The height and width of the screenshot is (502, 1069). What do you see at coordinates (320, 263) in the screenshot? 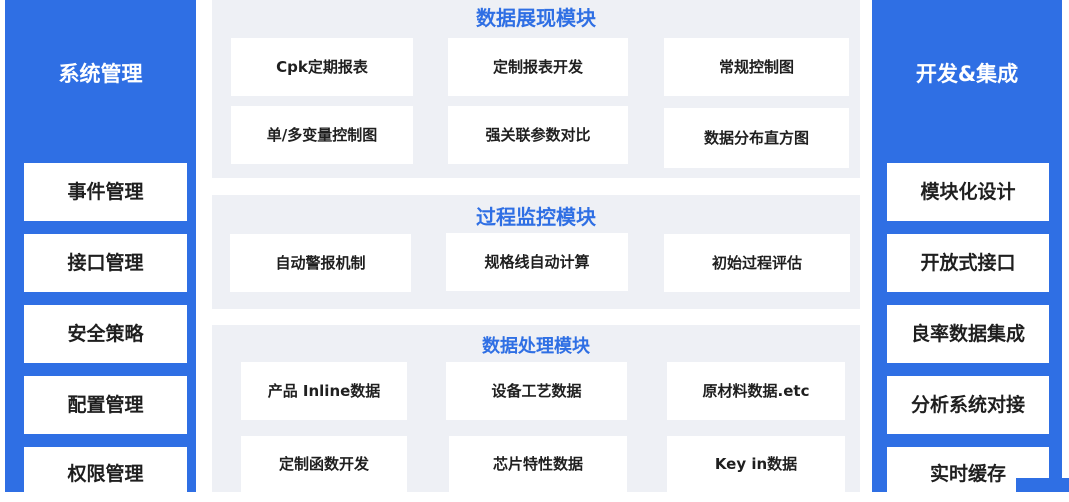
I see `monitor-card-auto-alarm: 自动警报机制` at bounding box center [320, 263].